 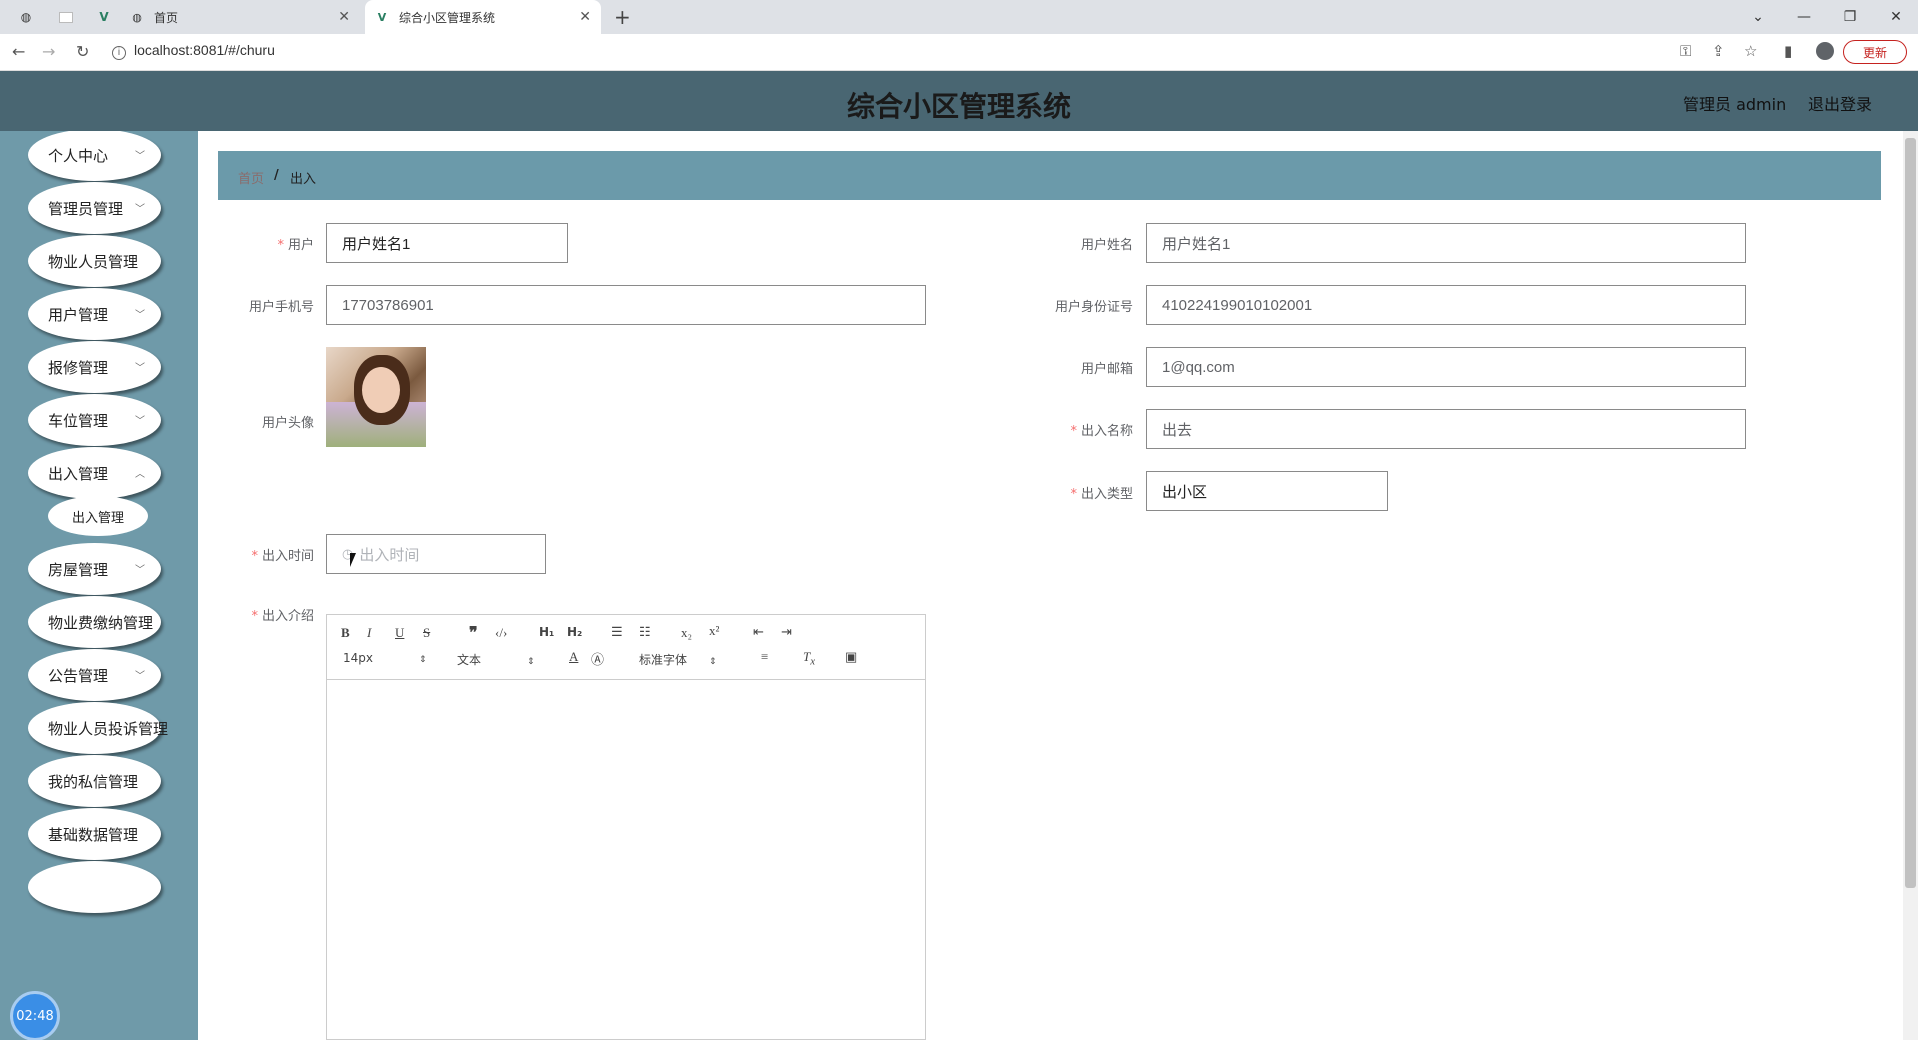 What do you see at coordinates (1804, 17) in the screenshot?
I see `minimize-button: —` at bounding box center [1804, 17].